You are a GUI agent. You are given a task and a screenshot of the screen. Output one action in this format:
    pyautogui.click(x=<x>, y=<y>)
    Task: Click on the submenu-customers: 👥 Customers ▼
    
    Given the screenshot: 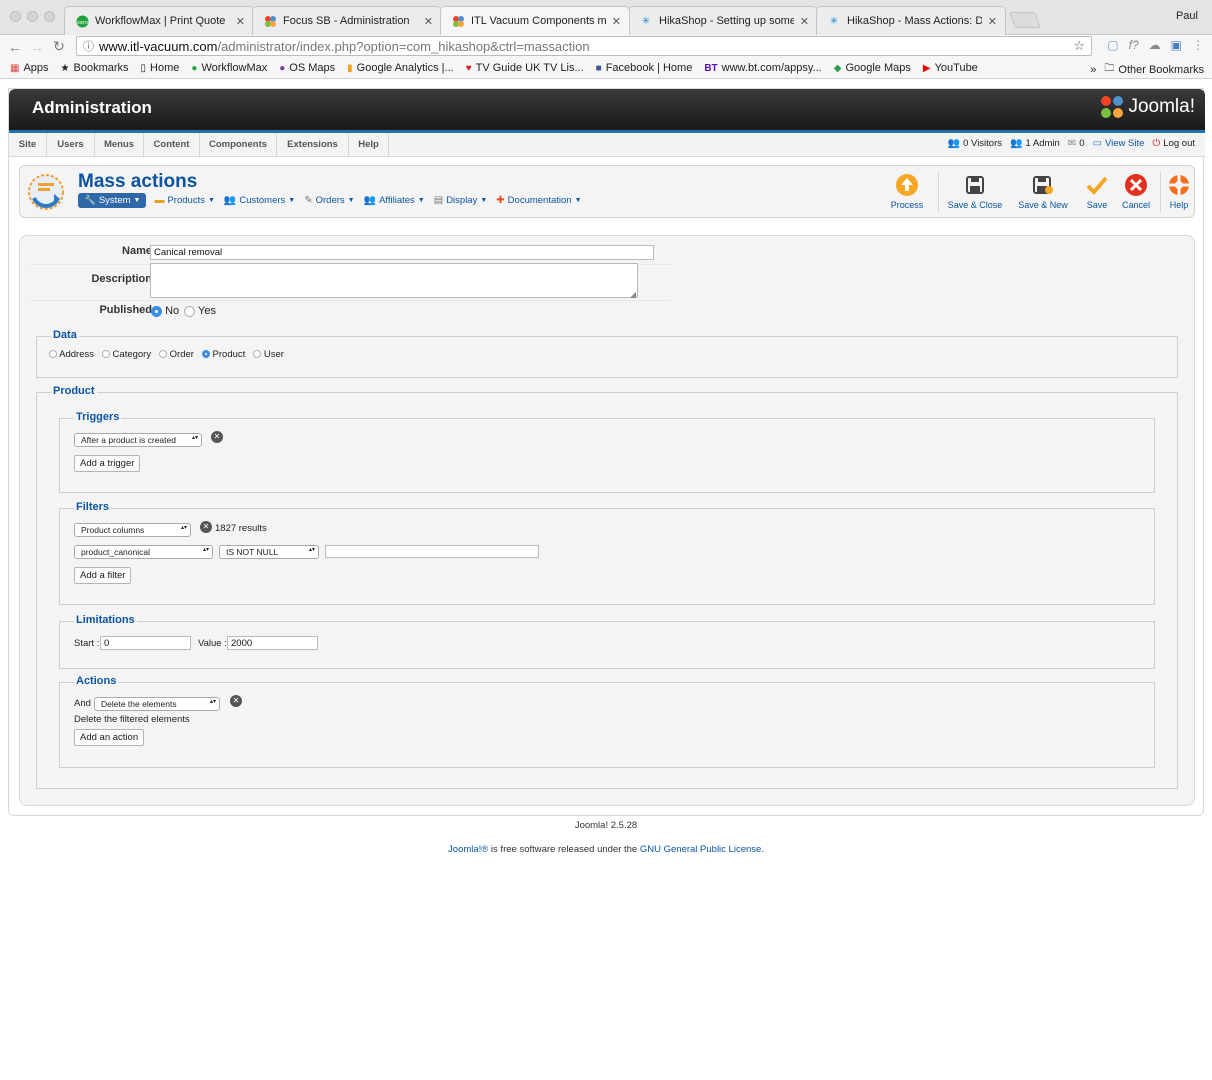 What is the action you would take?
    pyautogui.click(x=259, y=200)
    